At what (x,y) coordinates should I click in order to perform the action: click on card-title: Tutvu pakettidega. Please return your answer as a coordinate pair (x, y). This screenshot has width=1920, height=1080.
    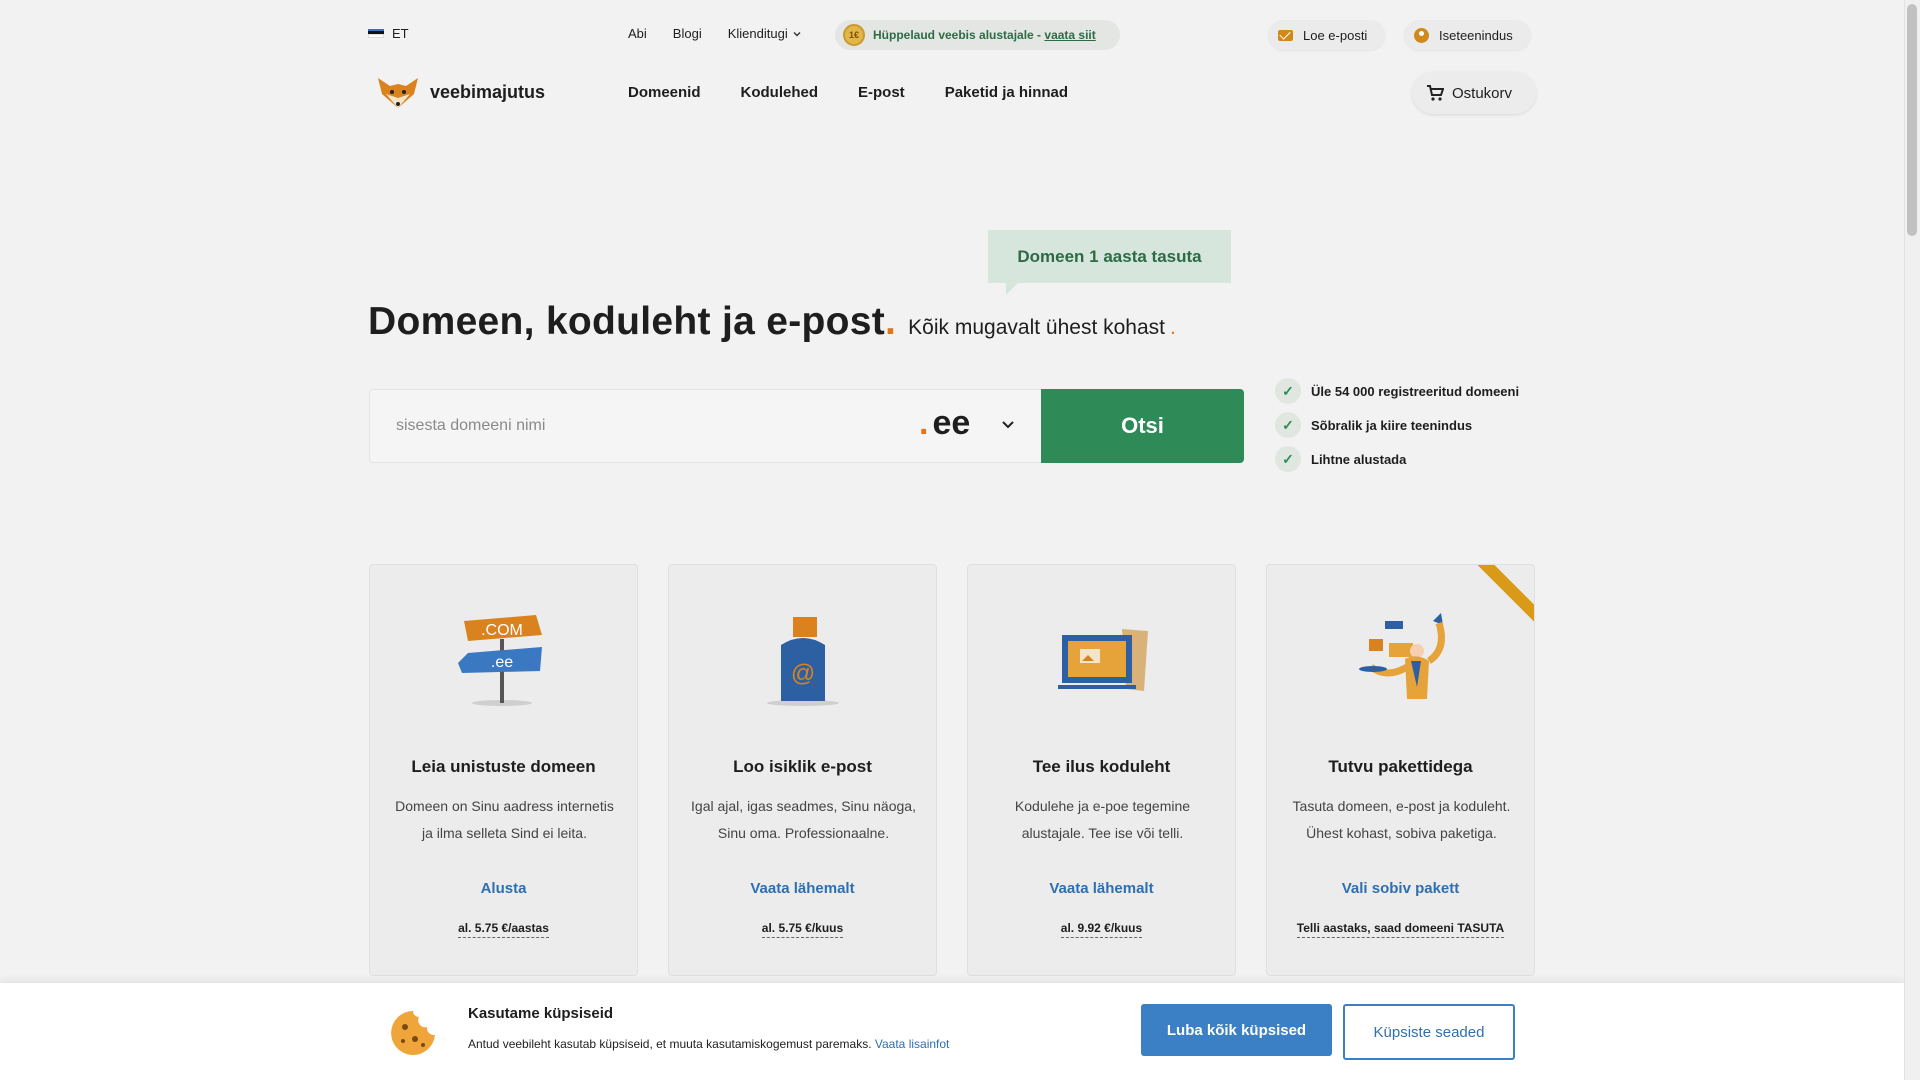
    Looking at the image, I should click on (1400, 766).